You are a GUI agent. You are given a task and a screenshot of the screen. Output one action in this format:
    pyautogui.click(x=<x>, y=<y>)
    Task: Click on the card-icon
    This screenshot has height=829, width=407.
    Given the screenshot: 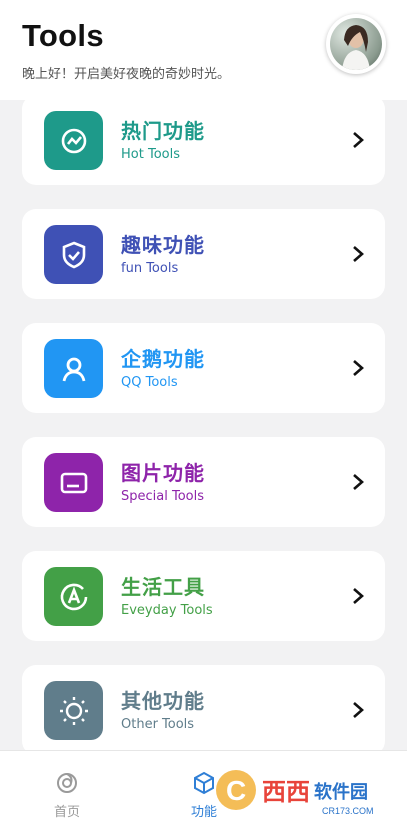 What is the action you would take?
    pyautogui.click(x=73, y=482)
    